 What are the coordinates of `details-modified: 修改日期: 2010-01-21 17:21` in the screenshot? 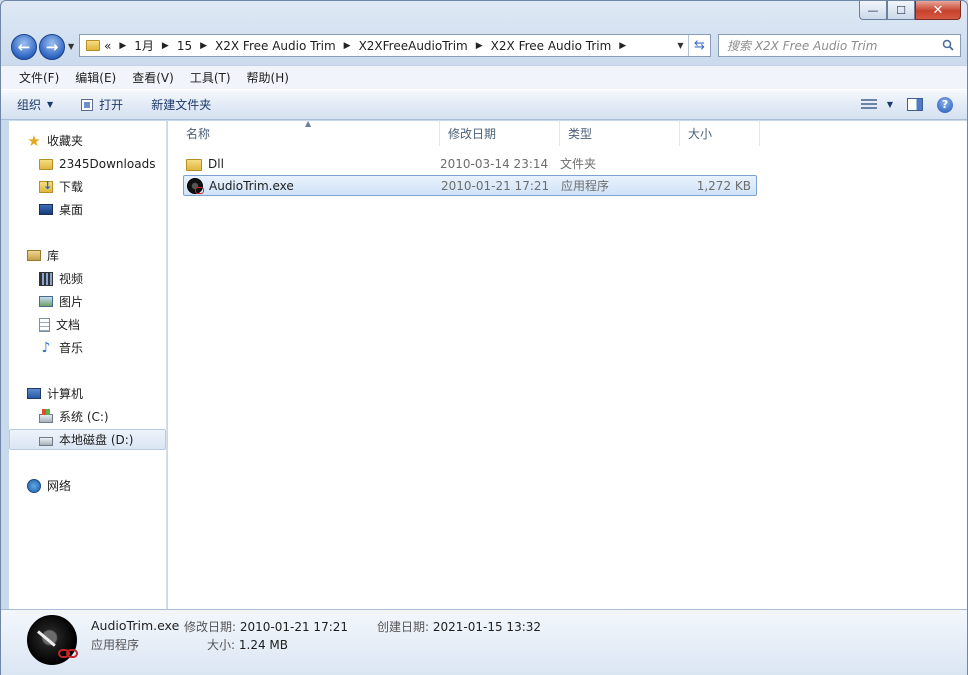 It's located at (266, 626).